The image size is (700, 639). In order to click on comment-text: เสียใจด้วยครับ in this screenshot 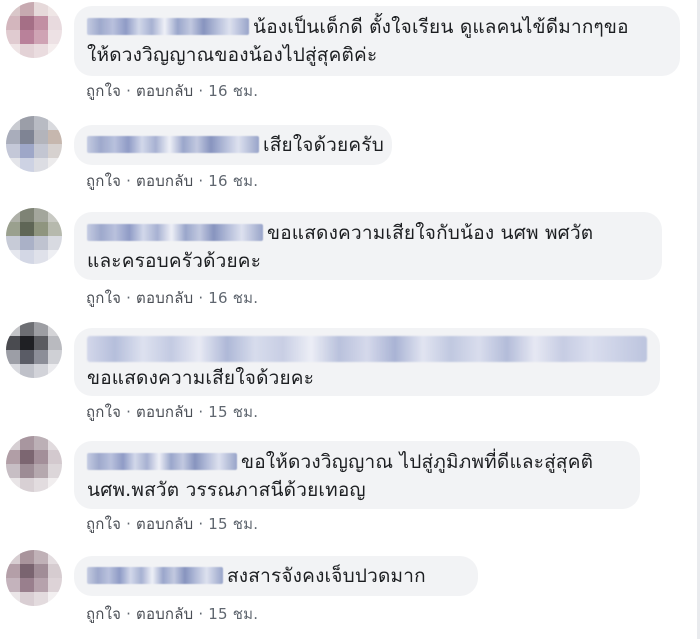, I will do `click(323, 145)`.